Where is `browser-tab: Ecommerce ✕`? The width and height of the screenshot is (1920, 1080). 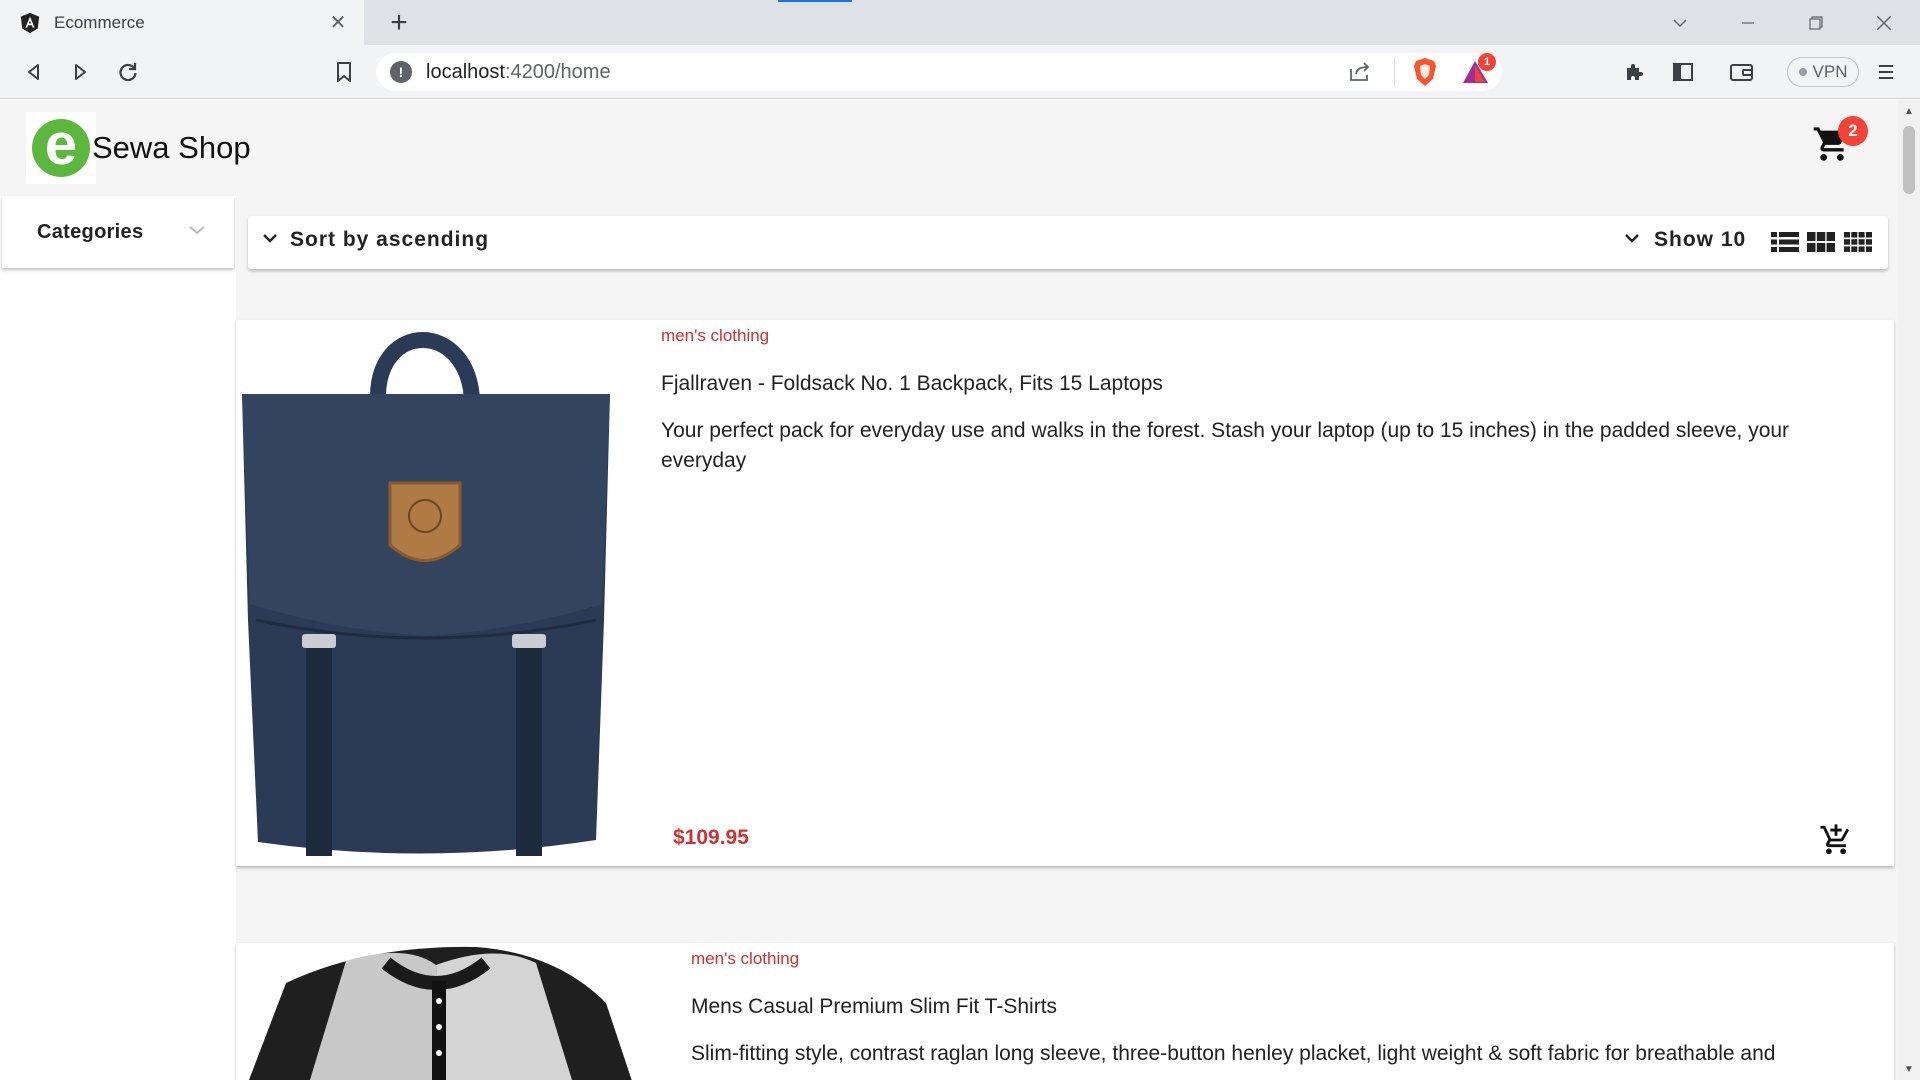
browser-tab: Ecommerce ✕ is located at coordinates (182, 22).